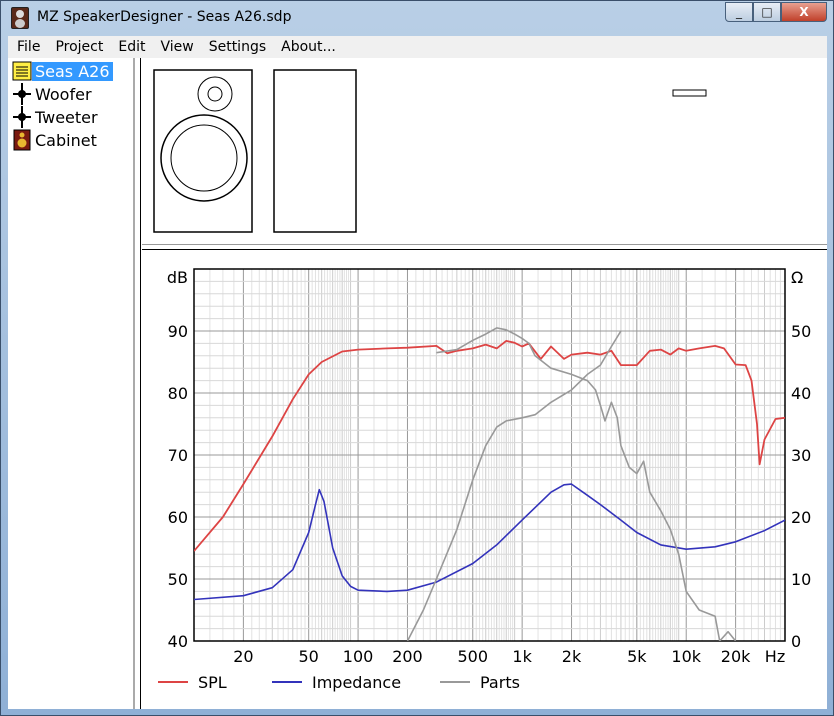 This screenshot has height=716, width=834. Describe the element at coordinates (801, 331) in the screenshot. I see `y-right-tick-label: 50` at that location.